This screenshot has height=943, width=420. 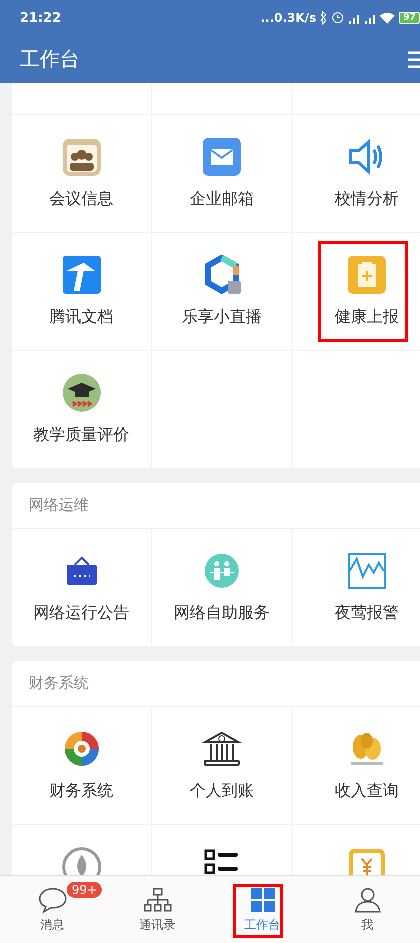 I want to click on tab-item: 工作台, so click(x=262, y=909).